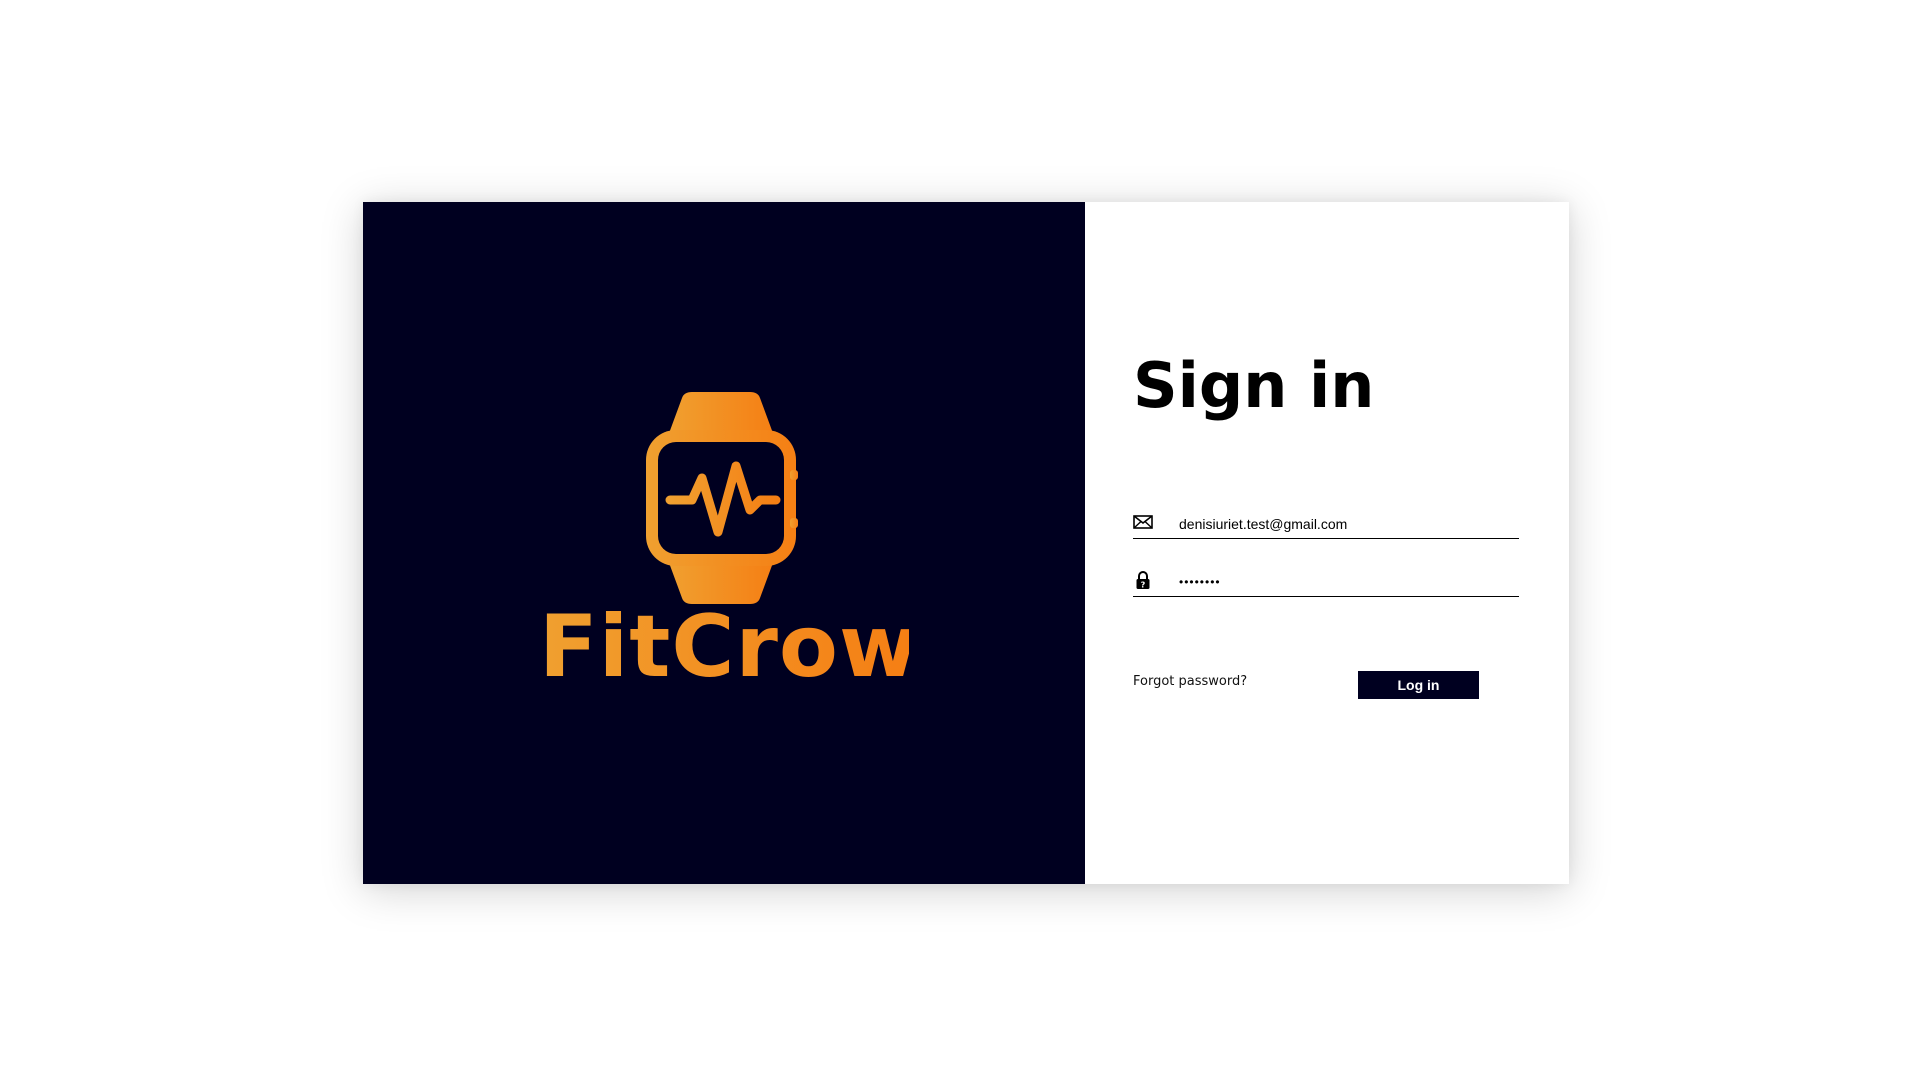 The width and height of the screenshot is (1920, 1080). I want to click on password-input, so click(1344, 582).